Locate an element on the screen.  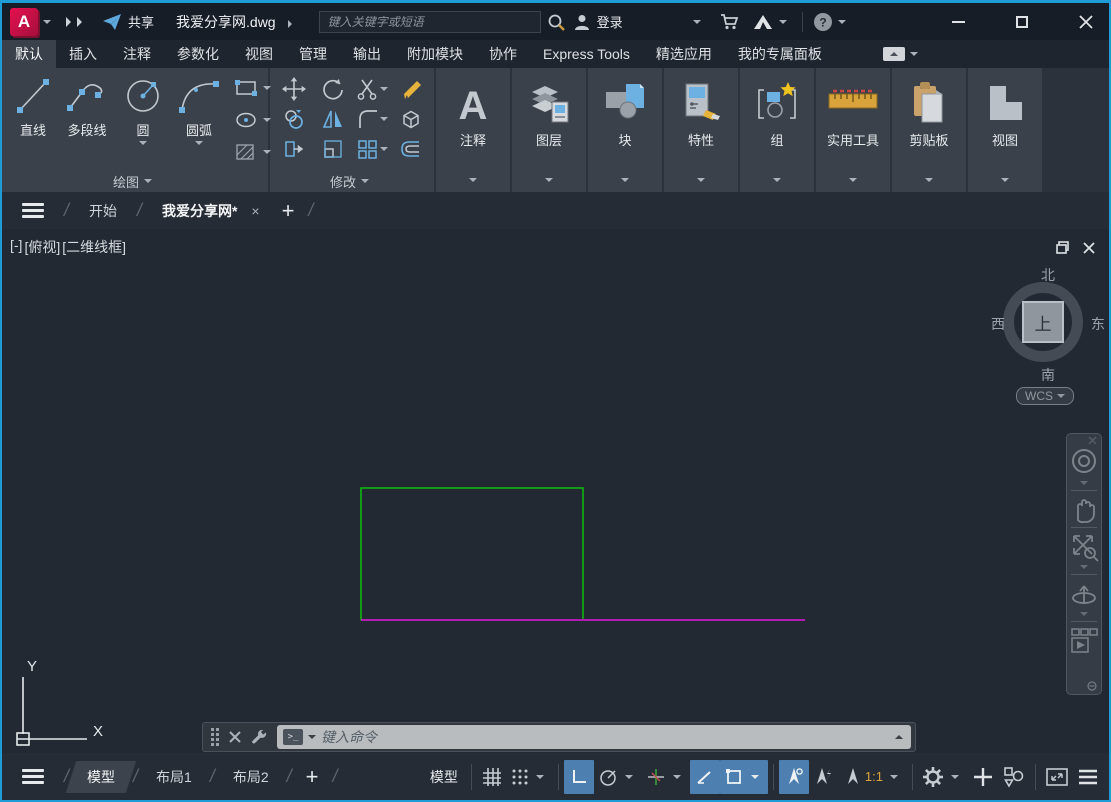
login-caret-icon is located at coordinates (696, 23).